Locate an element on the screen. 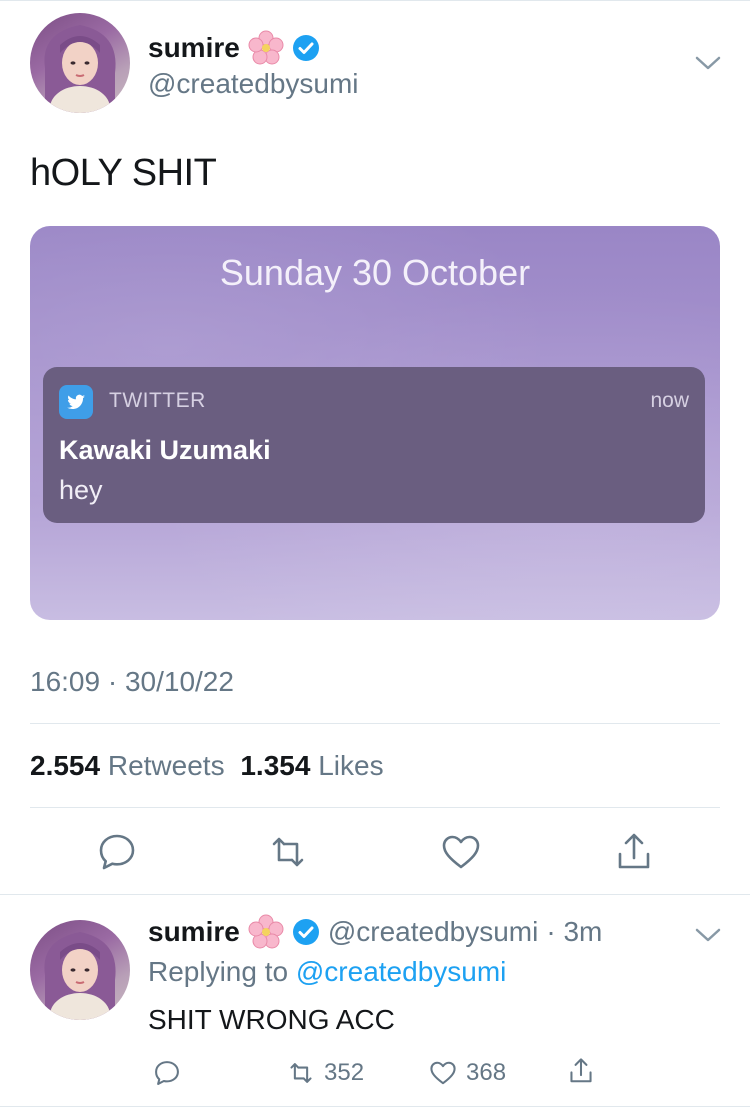 This screenshot has width=750, height=1108. like-button is located at coordinates (461, 854).